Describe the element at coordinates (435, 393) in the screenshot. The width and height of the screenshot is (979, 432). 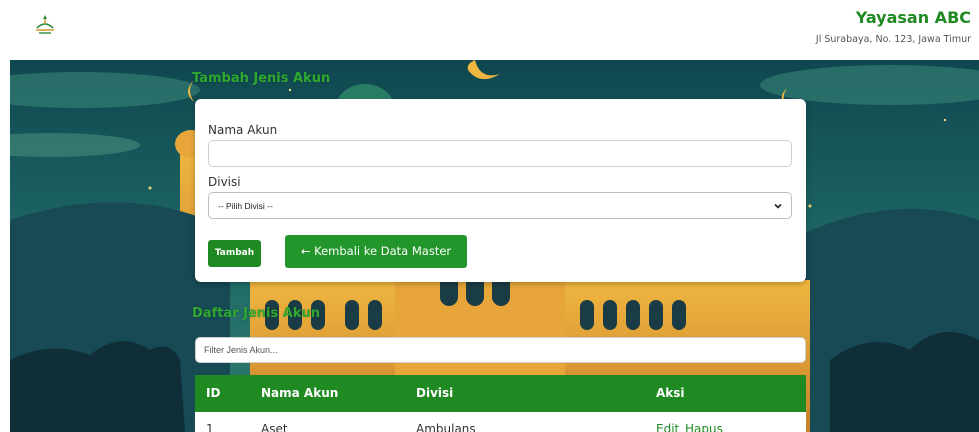
I see `column-header-division: Divisi` at that location.